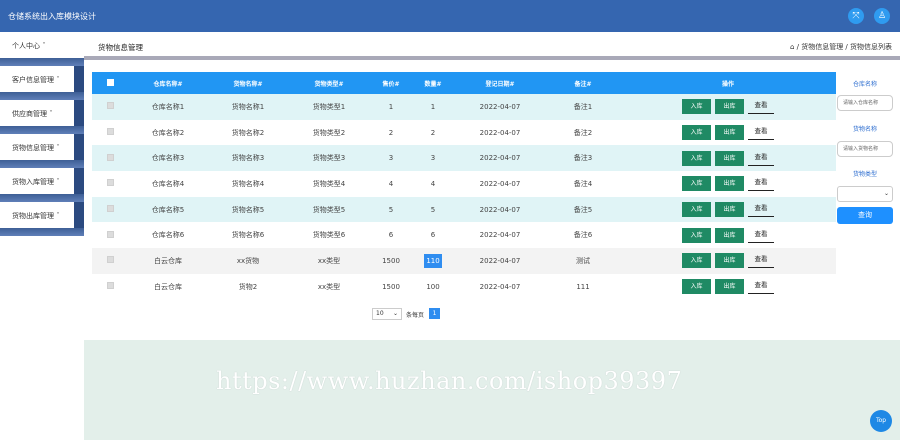  Describe the element at coordinates (33, 182) in the screenshot. I see `sidebar-item-label: 货物入库管理` at that location.